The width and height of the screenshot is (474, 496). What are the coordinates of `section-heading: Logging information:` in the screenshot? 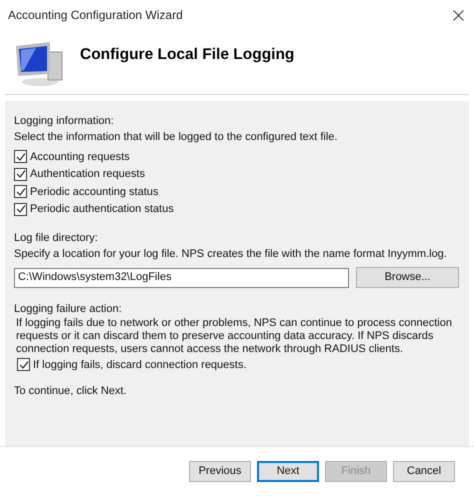 It's located at (64, 121).